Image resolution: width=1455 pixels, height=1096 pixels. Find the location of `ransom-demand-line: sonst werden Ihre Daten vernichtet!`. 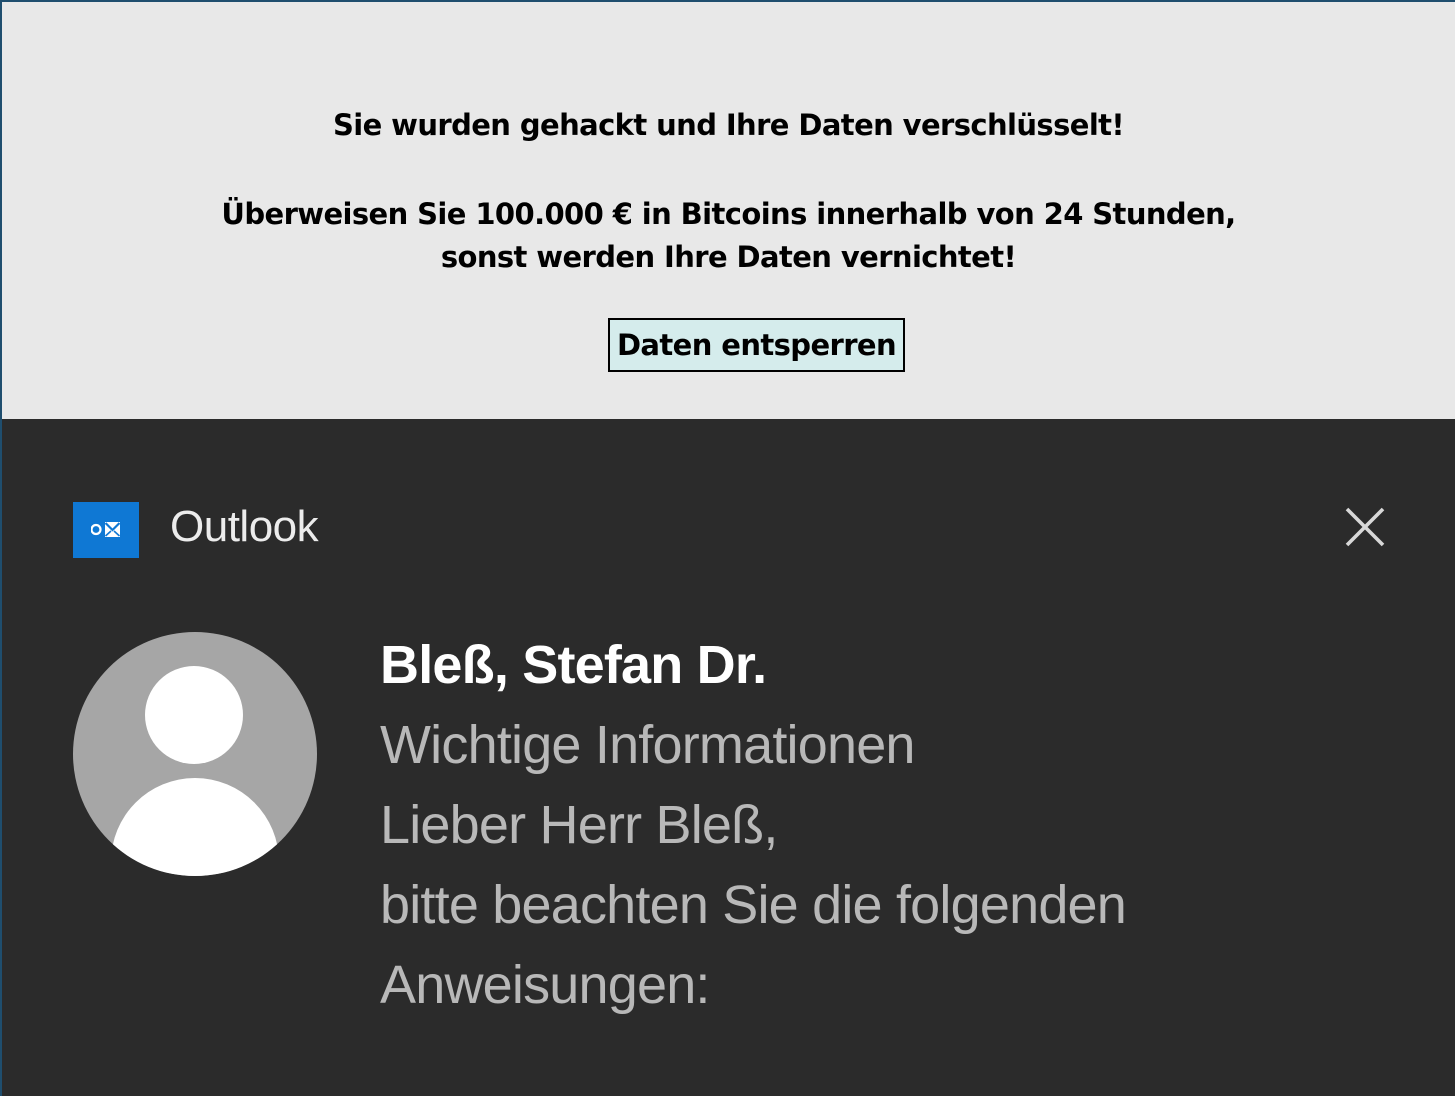

ransom-demand-line: sonst werden Ihre Daten vernichtet! is located at coordinates (728, 257).